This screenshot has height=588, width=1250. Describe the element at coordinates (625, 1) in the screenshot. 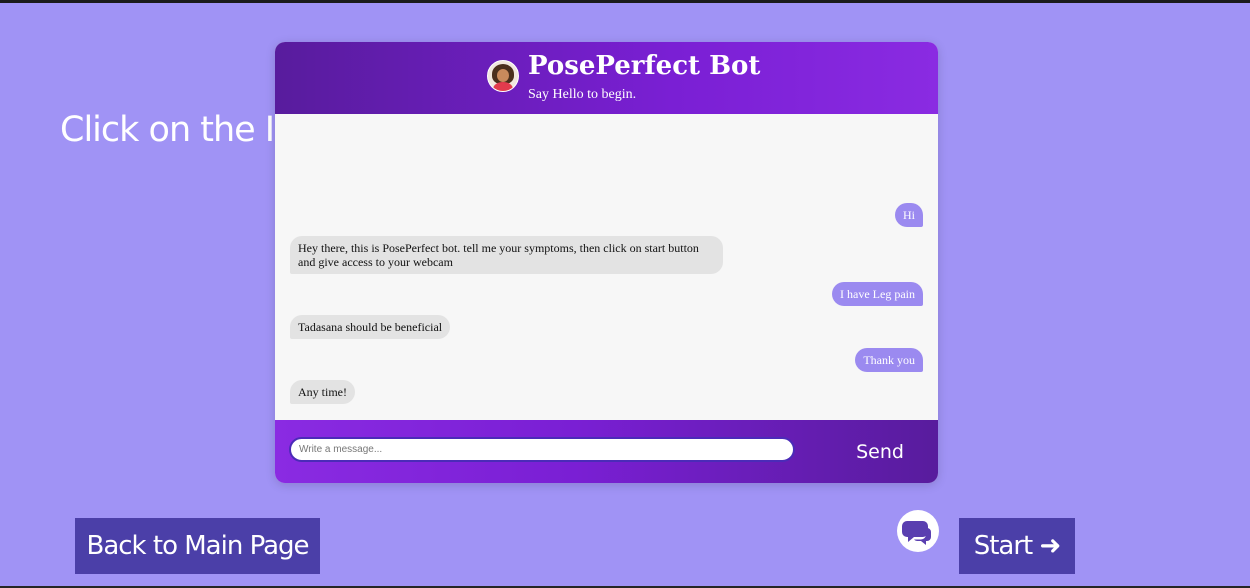

I see `top-edge-bar` at that location.